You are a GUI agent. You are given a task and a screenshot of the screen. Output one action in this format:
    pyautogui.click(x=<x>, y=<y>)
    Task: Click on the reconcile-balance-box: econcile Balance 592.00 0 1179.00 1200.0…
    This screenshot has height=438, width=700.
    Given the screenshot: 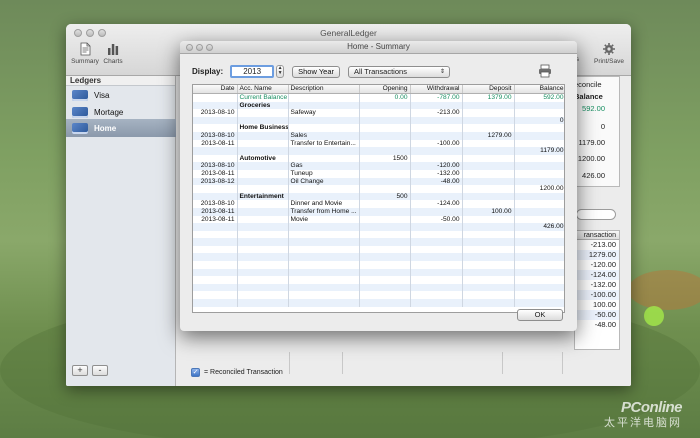 What is the action you would take?
    pyautogui.click(x=597, y=131)
    